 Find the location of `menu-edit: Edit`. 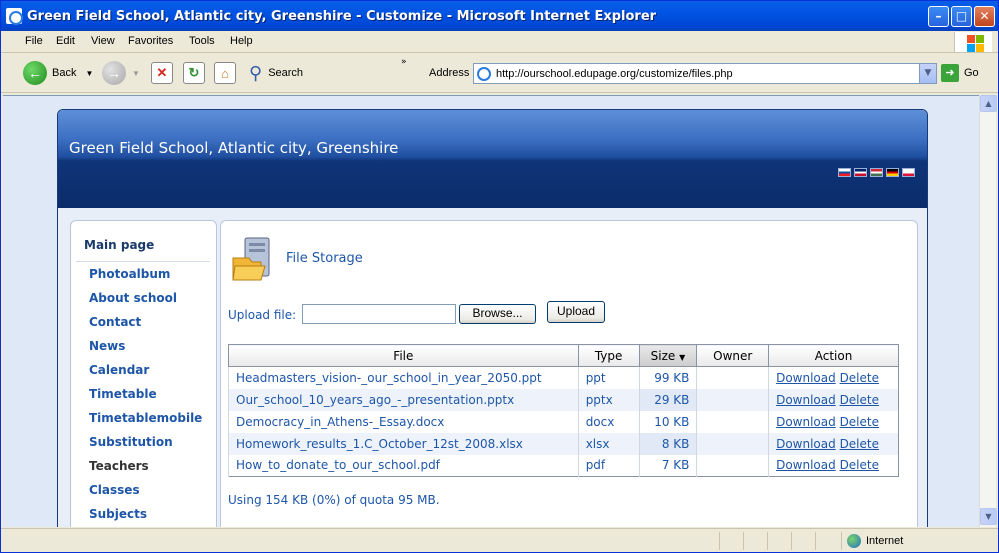

menu-edit: Edit is located at coordinates (65, 41).